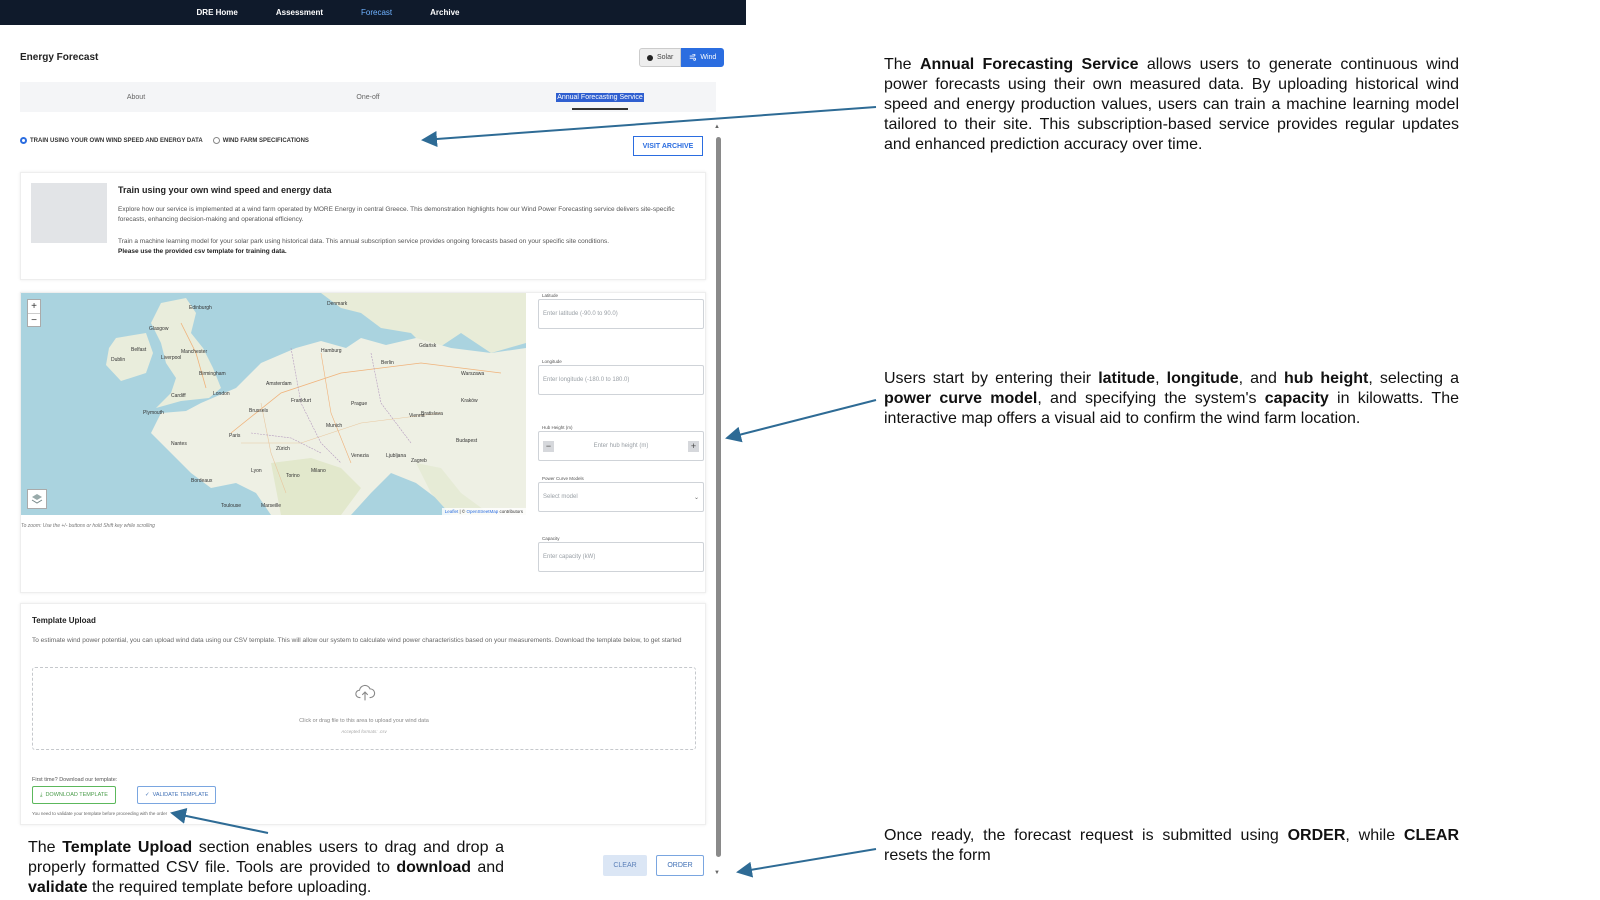 This screenshot has width=1600, height=900. What do you see at coordinates (64, 620) in the screenshot?
I see `upload-title: Template Upload` at bounding box center [64, 620].